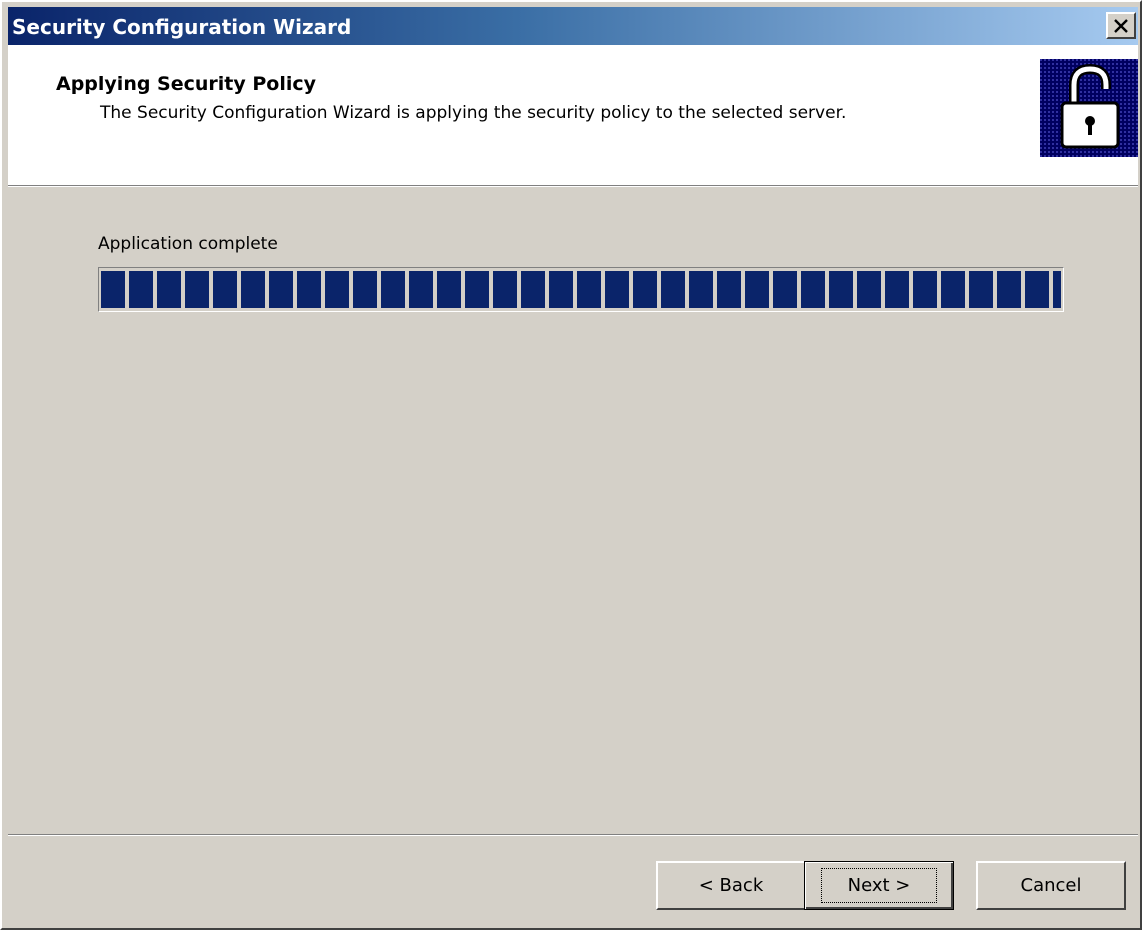 This screenshot has width=1142, height=930. What do you see at coordinates (186, 84) in the screenshot?
I see `page-title: Applying Security Policy` at bounding box center [186, 84].